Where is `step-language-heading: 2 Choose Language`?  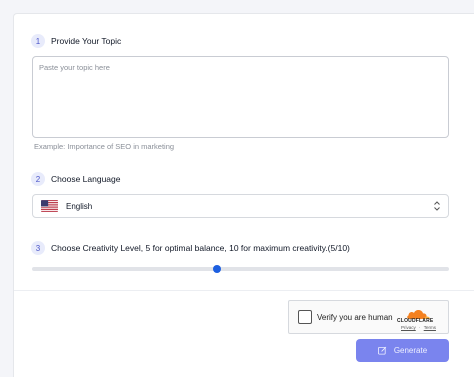 step-language-heading: 2 Choose Language is located at coordinates (75, 179).